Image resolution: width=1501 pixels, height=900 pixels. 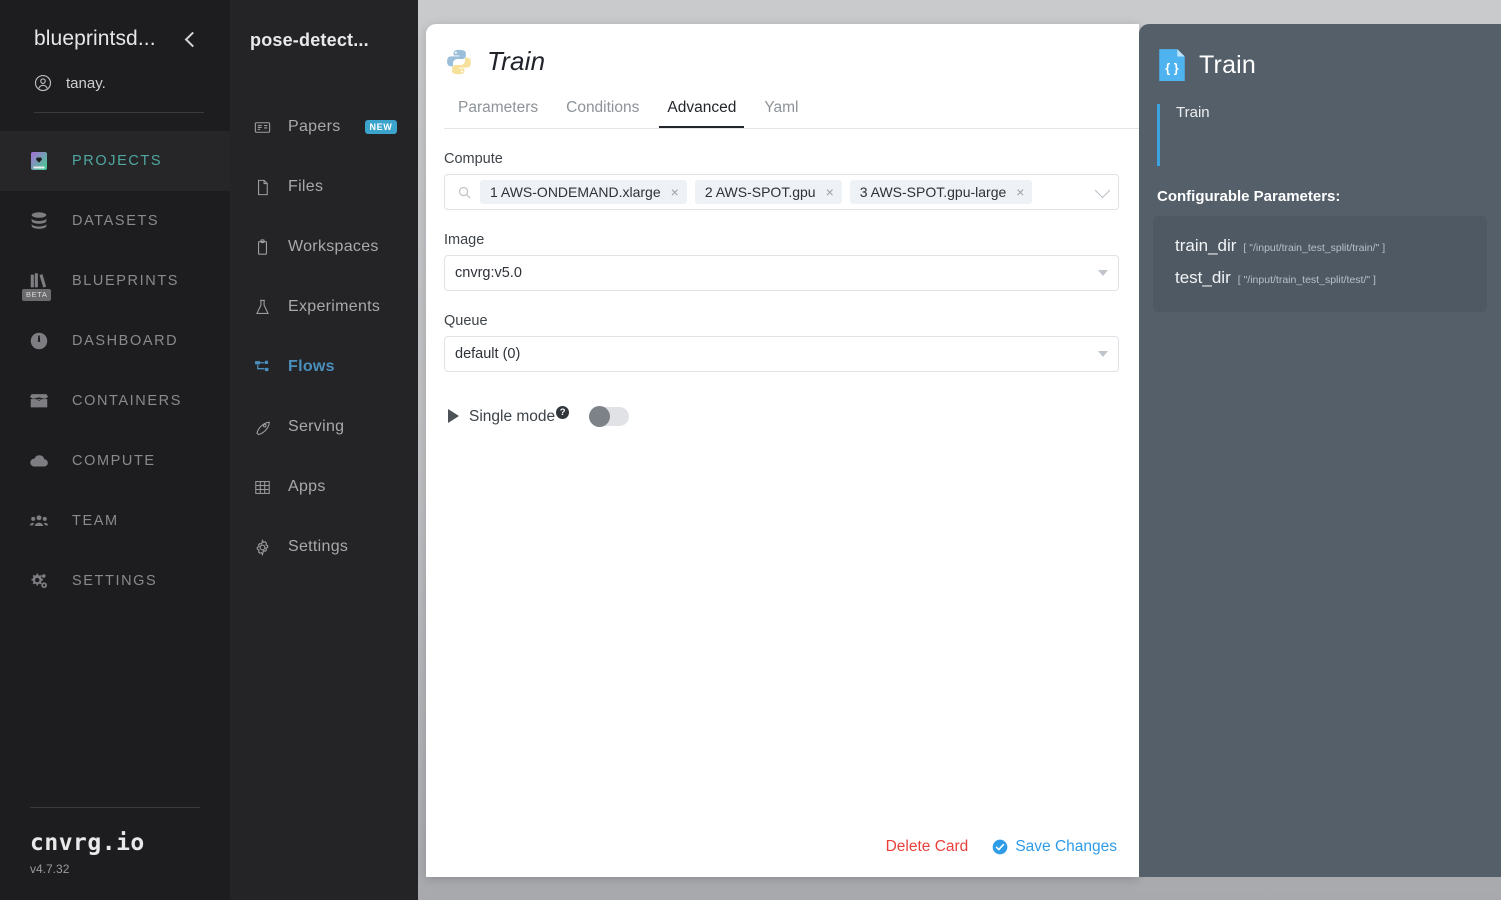 I want to click on chip-label: 1 AWS-ONDEMAND.xlarge, so click(x=575, y=192).